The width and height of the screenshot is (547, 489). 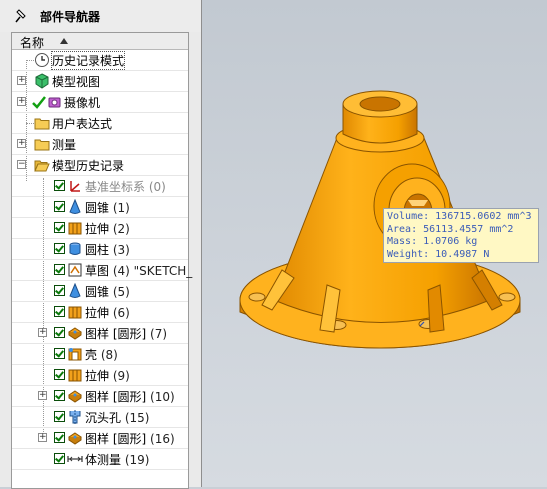 I want to click on feature-row-extrude-9: 拉伸 (9), so click(x=100, y=375).